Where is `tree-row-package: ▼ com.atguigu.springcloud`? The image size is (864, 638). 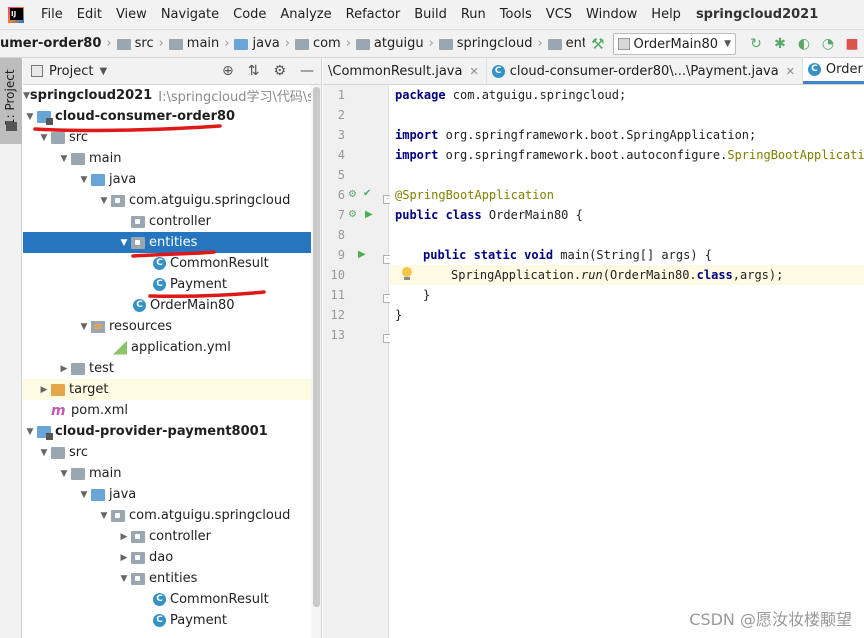 tree-row-package: ▼ com.atguigu.springcloud is located at coordinates (172, 200).